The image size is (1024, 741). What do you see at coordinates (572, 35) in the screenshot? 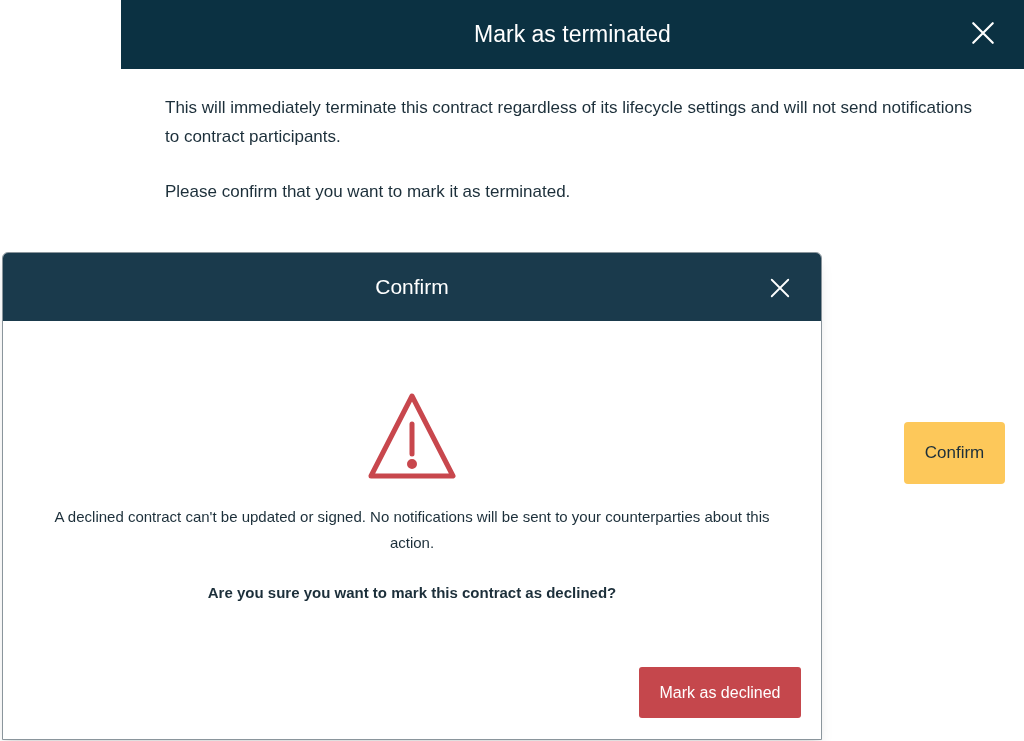
I see `dialog-title: Mark as terminated` at bounding box center [572, 35].